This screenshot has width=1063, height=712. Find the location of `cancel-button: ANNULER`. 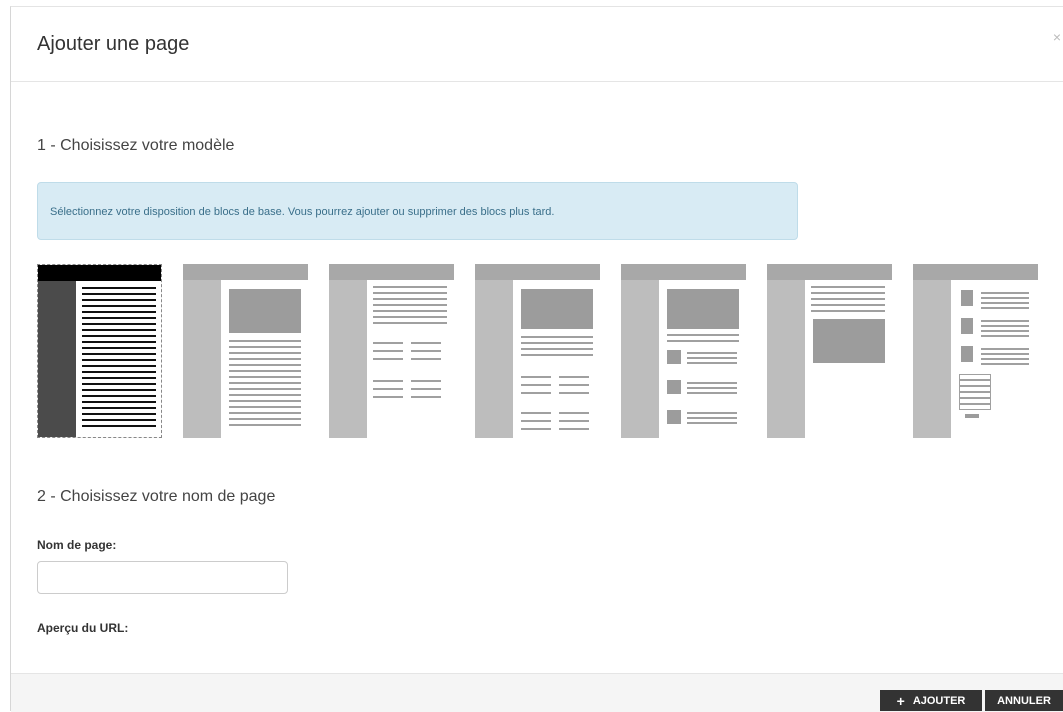

cancel-button: ANNULER is located at coordinates (1024, 700).